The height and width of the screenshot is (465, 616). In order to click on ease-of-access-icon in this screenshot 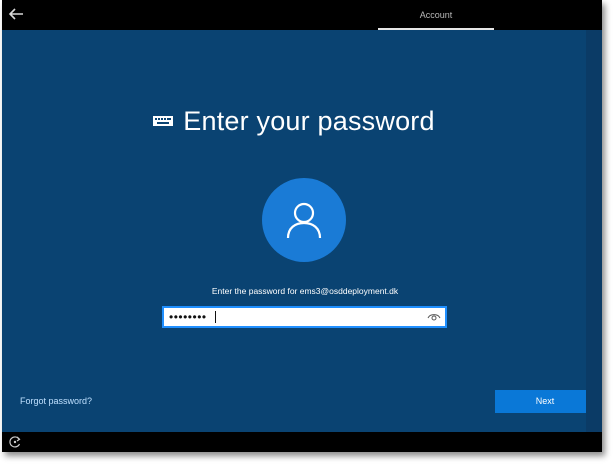, I will do `click(15, 442)`.